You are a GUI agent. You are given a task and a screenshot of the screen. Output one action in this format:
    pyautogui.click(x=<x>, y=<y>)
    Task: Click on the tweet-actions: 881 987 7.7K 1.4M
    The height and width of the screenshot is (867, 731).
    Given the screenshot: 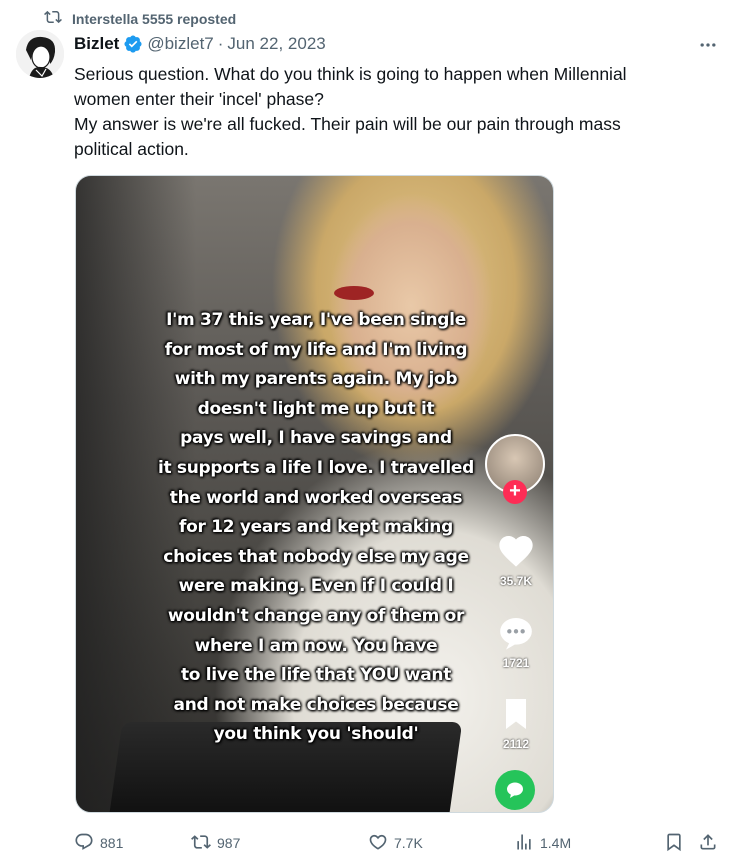 What is the action you would take?
    pyautogui.click(x=399, y=843)
    